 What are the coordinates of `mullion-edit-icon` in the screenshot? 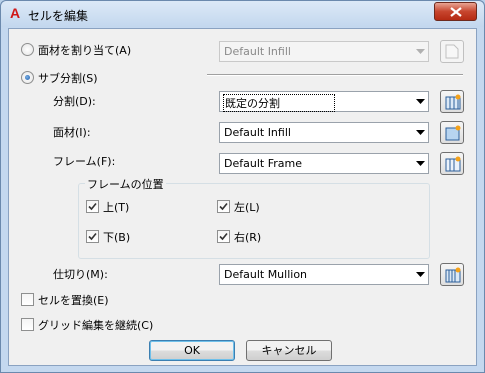 It's located at (453, 275).